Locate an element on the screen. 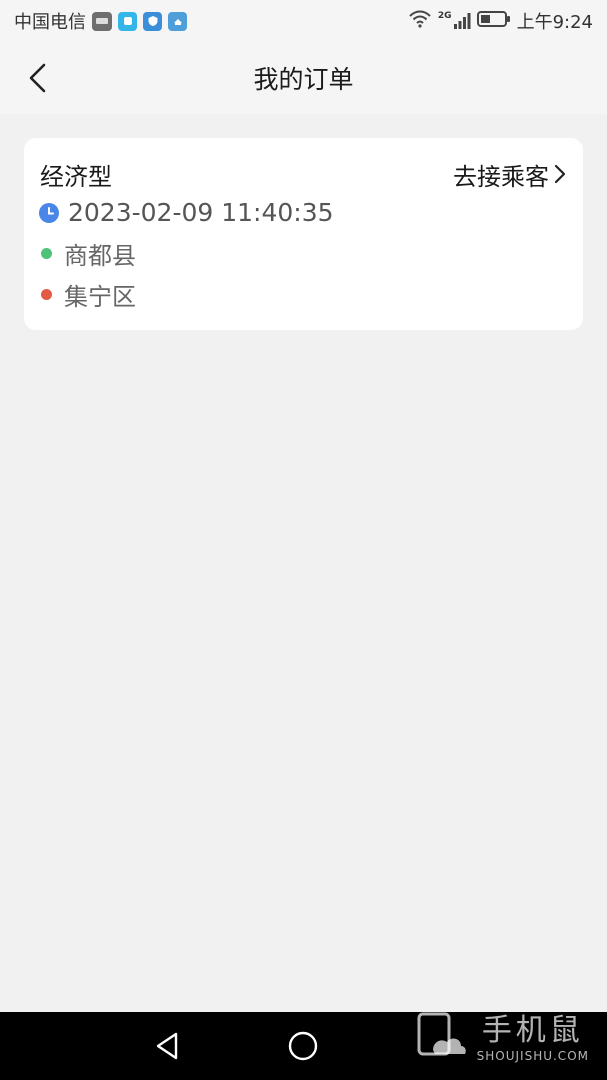  app-badge-icon is located at coordinates (102, 21).